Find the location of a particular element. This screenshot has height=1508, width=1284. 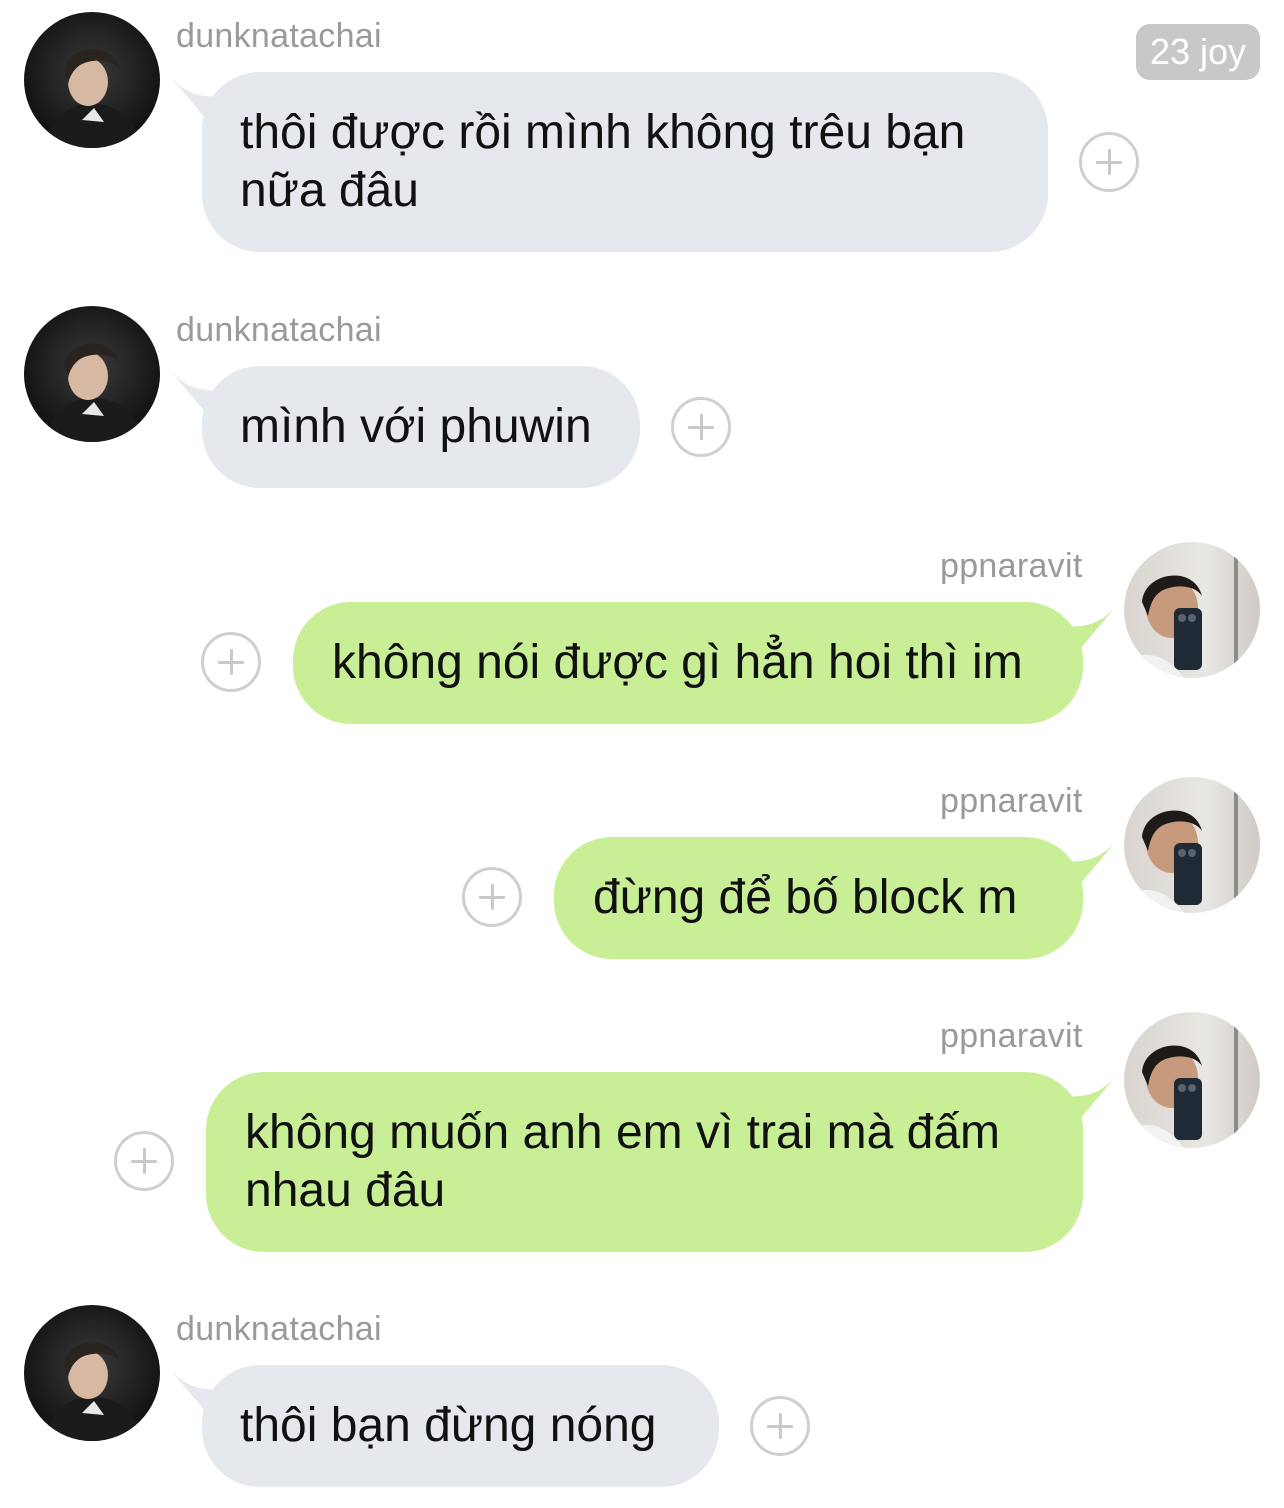

message-bubble-outgoing: đừng để bố block m is located at coordinates (818, 898).